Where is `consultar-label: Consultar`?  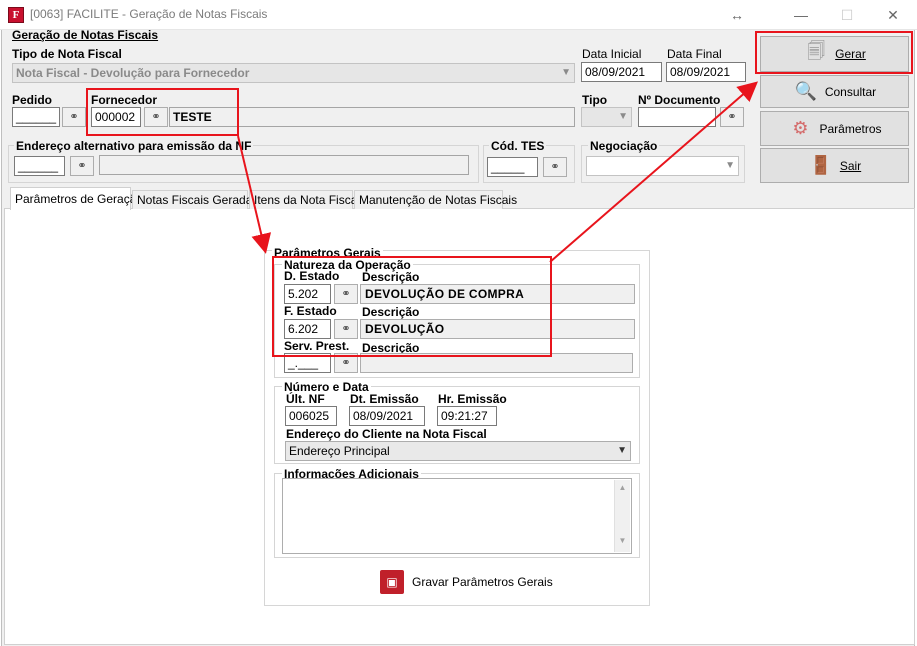 consultar-label: Consultar is located at coordinates (850, 91).